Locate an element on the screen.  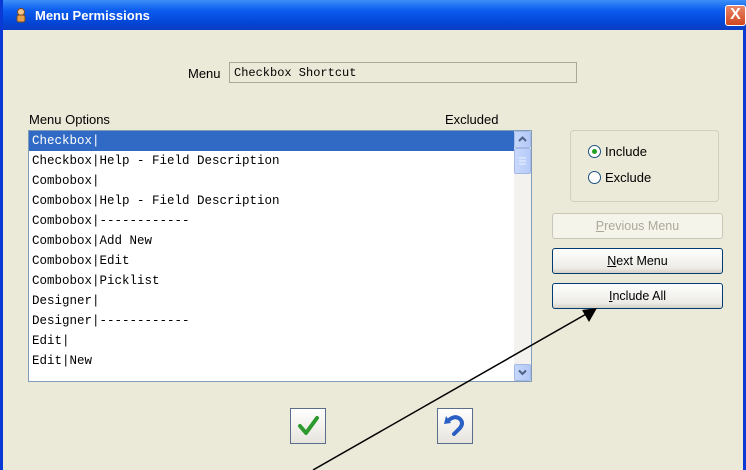
list-item: Designer| is located at coordinates (272, 301).